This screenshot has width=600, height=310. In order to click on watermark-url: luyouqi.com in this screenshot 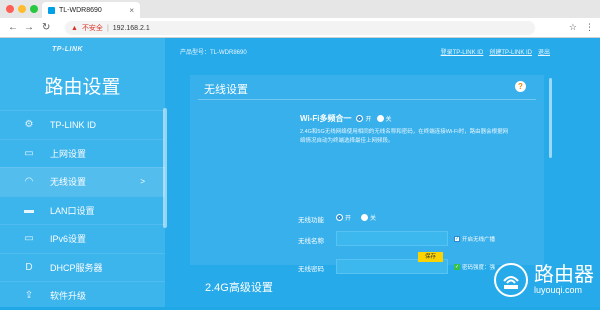, I will do `click(558, 290)`.